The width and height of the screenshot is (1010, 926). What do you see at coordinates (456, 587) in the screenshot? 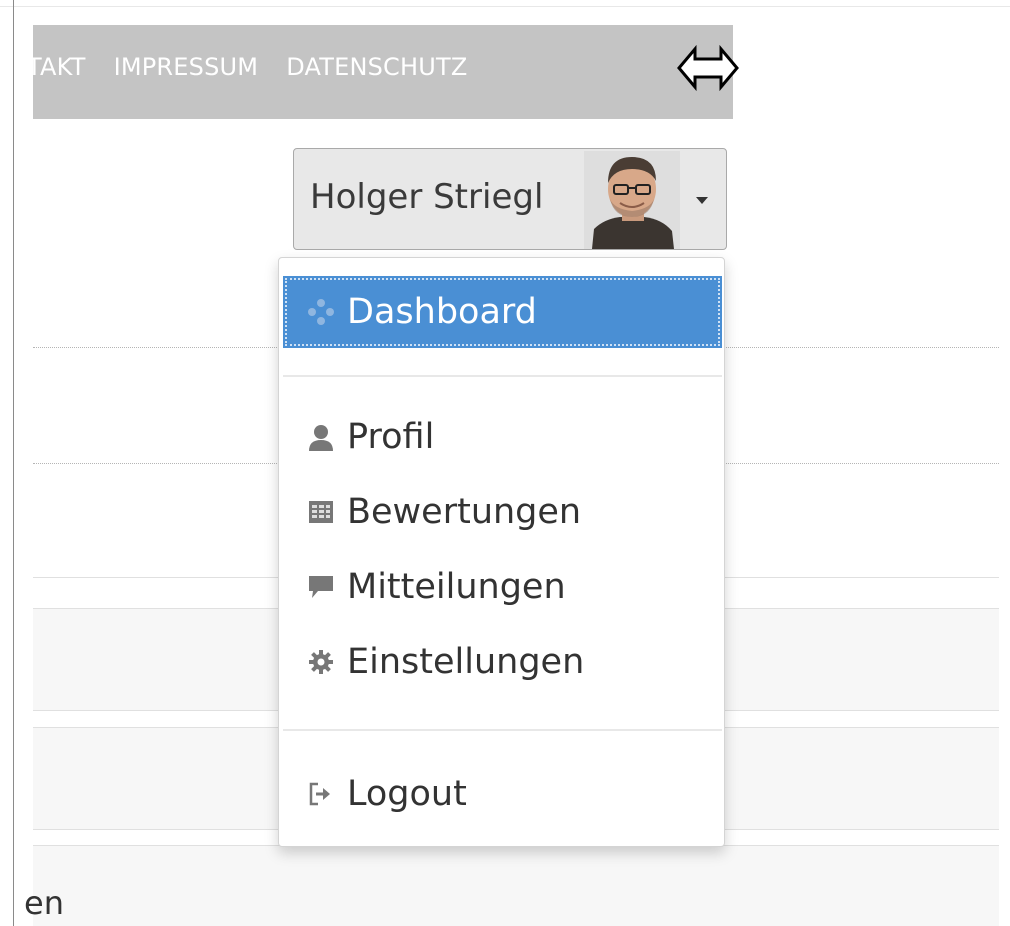
I see `menu-item-label: Mitteilungen` at bounding box center [456, 587].